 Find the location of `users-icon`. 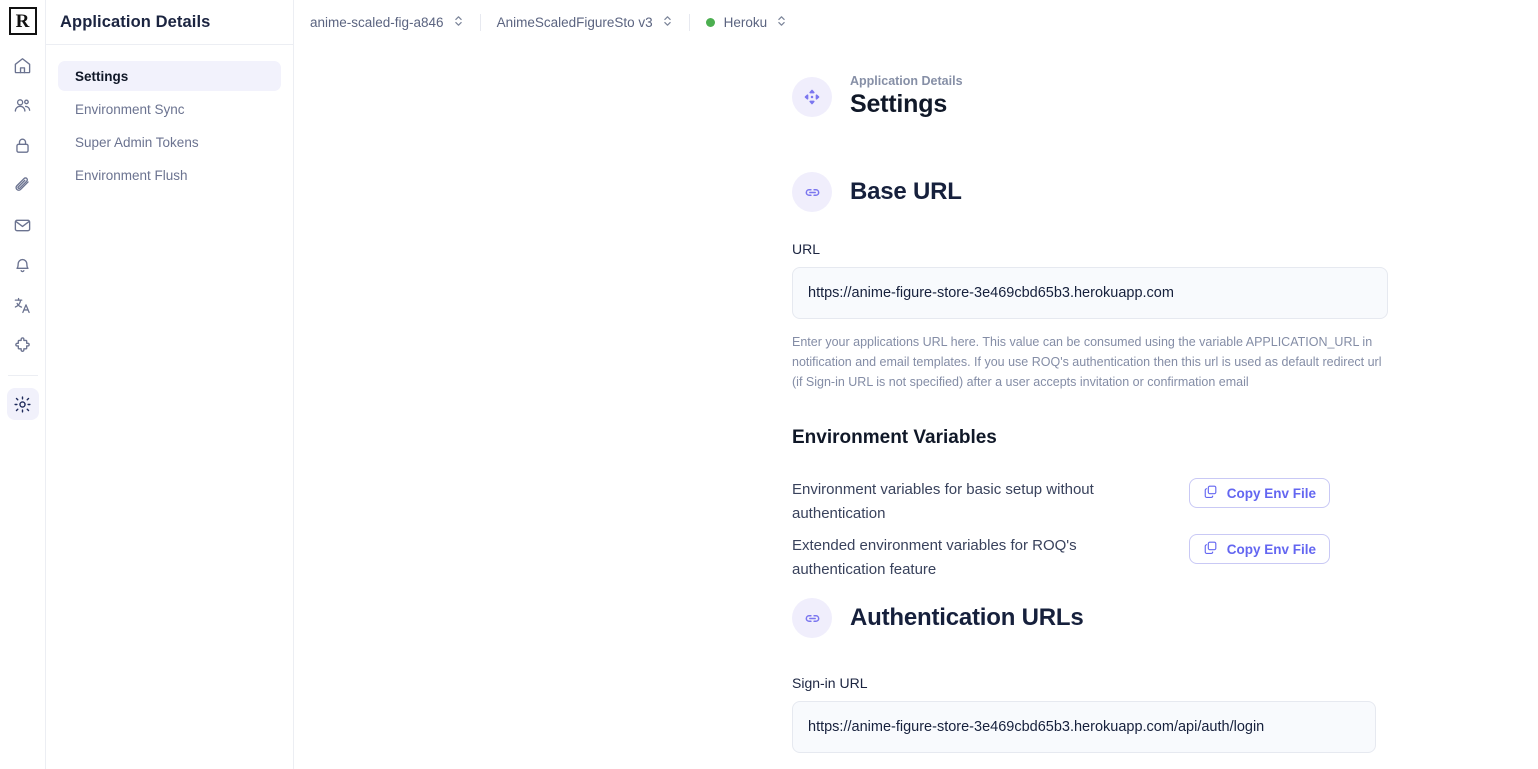

users-icon is located at coordinates (23, 105).